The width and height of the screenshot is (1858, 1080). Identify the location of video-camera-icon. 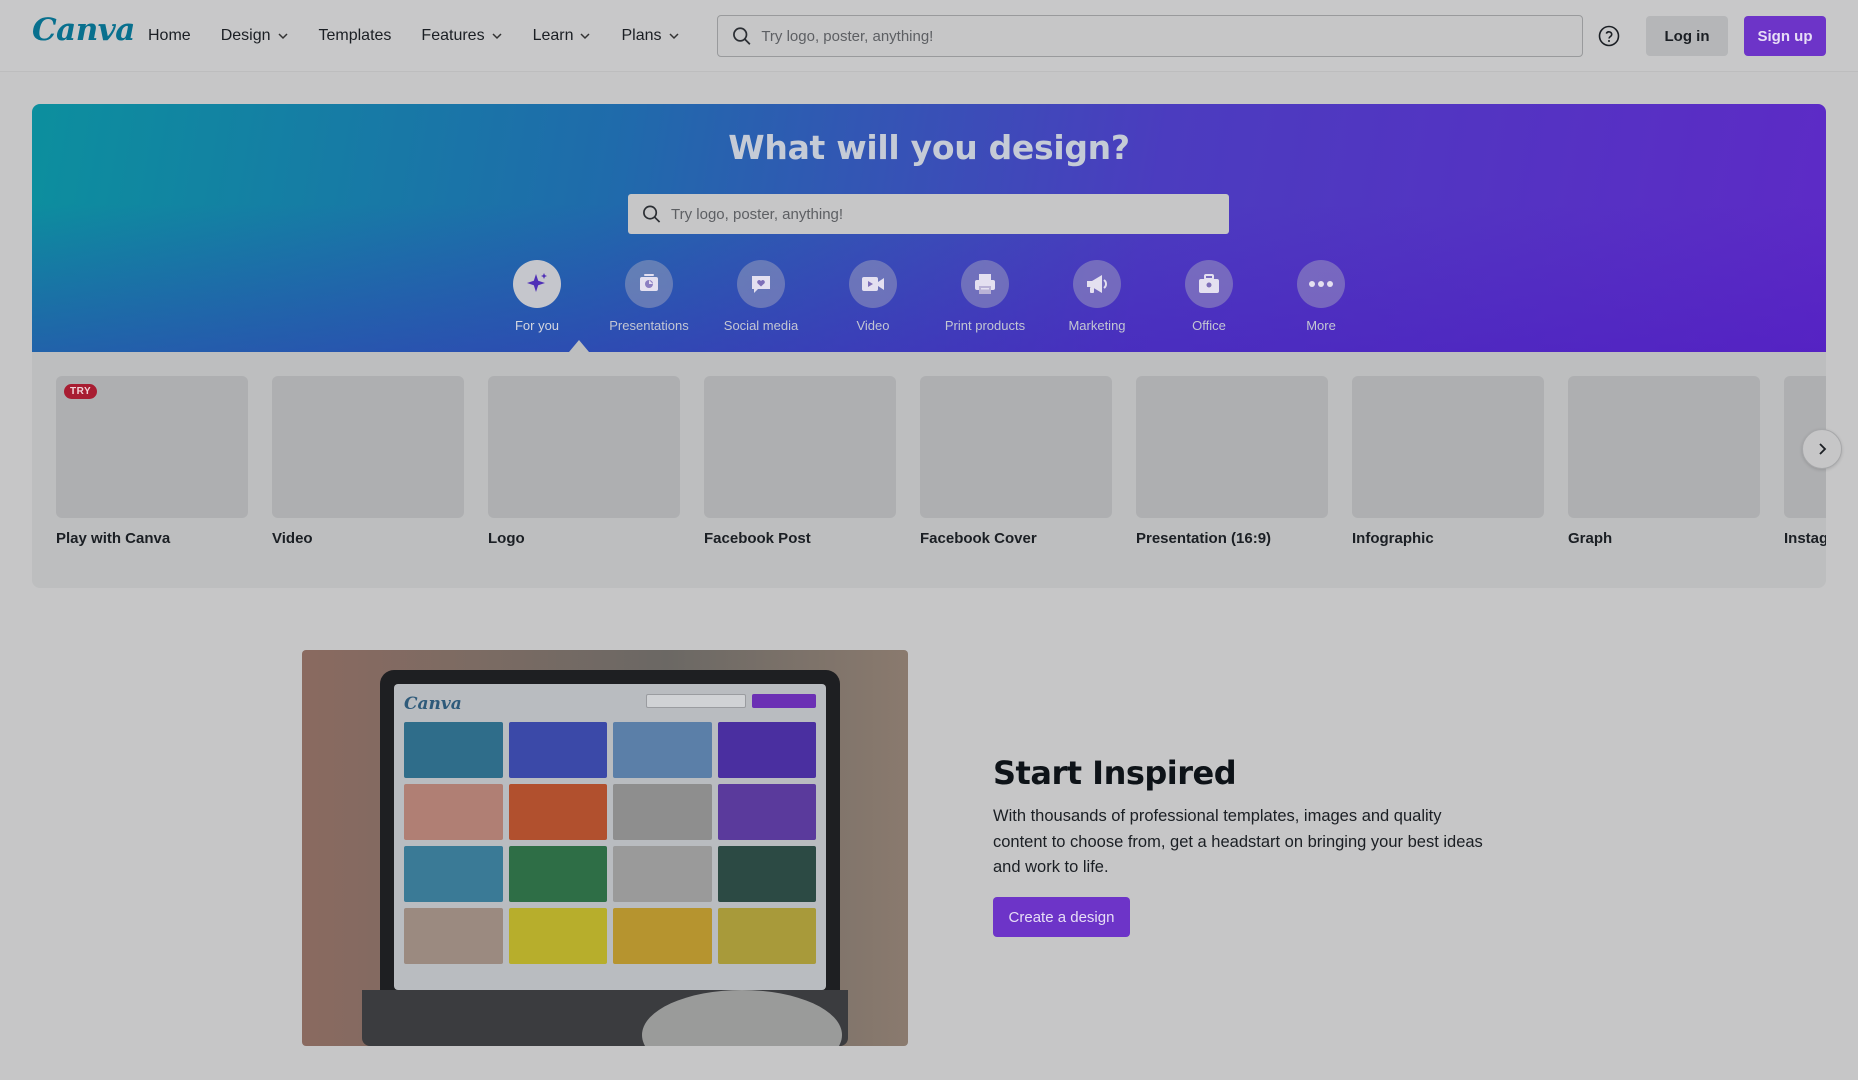
(873, 284).